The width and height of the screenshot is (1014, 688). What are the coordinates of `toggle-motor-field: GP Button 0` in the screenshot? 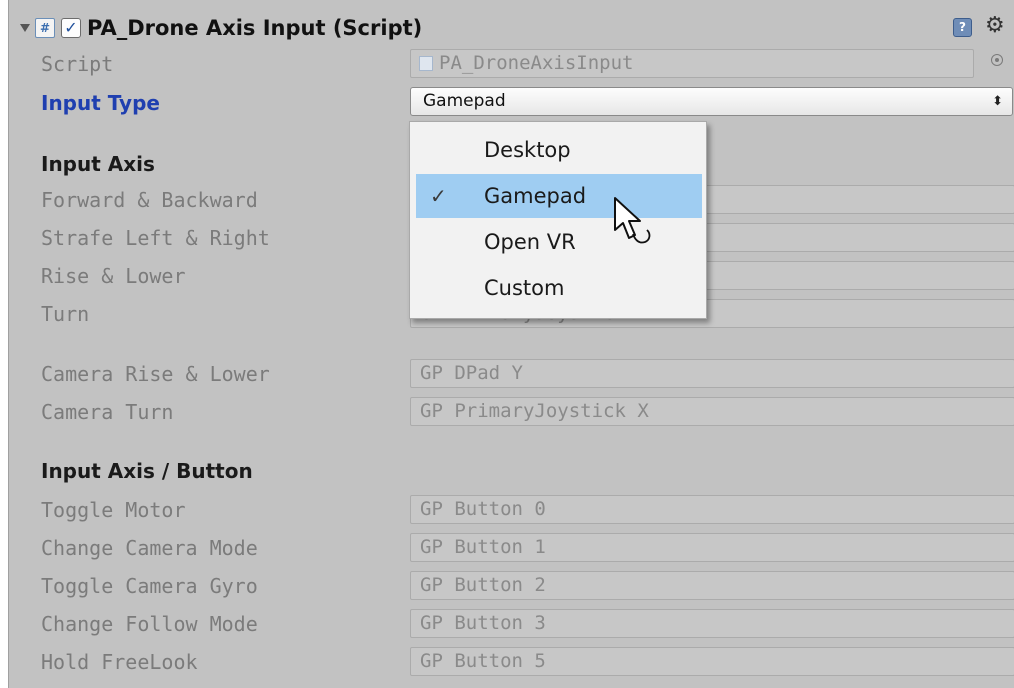 It's located at (712, 509).